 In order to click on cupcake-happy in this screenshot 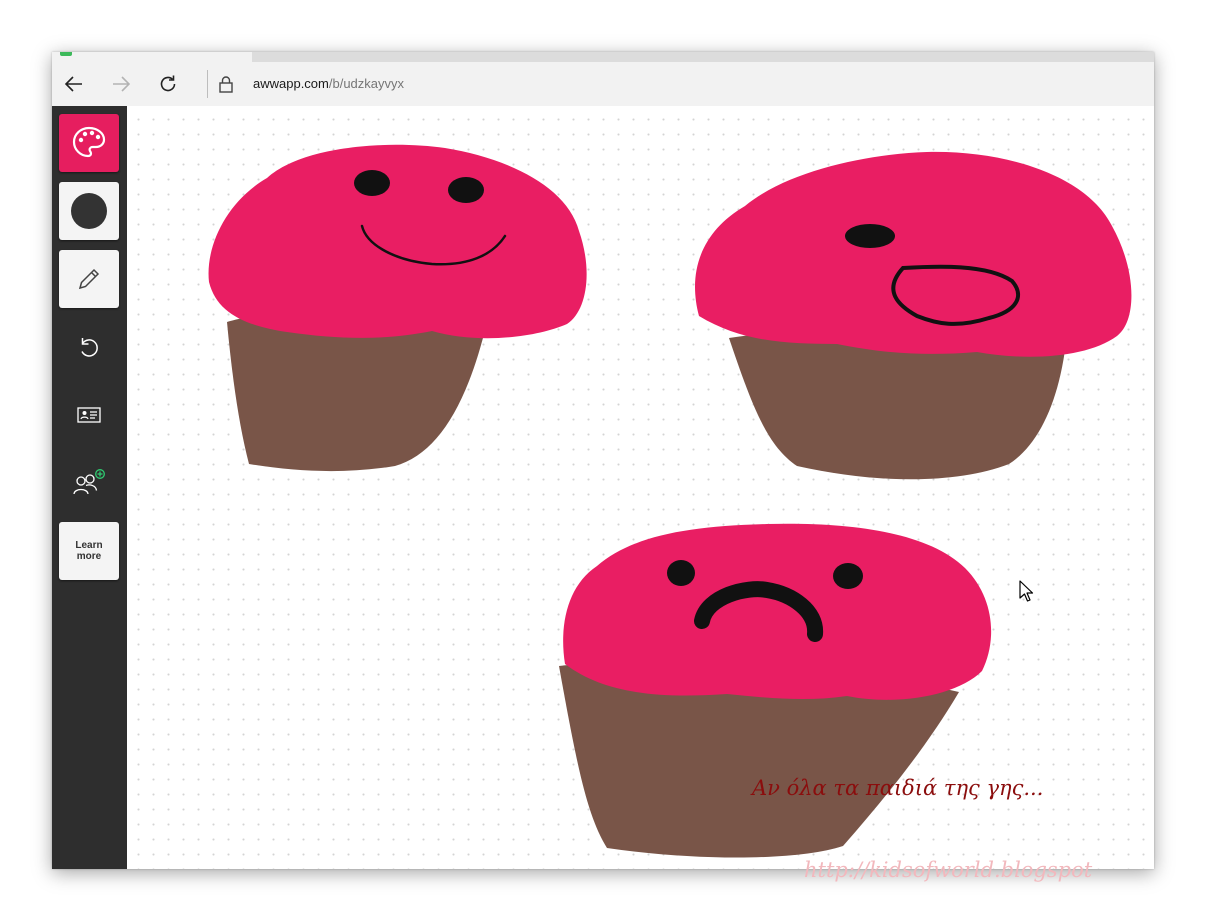, I will do `click(397, 308)`.